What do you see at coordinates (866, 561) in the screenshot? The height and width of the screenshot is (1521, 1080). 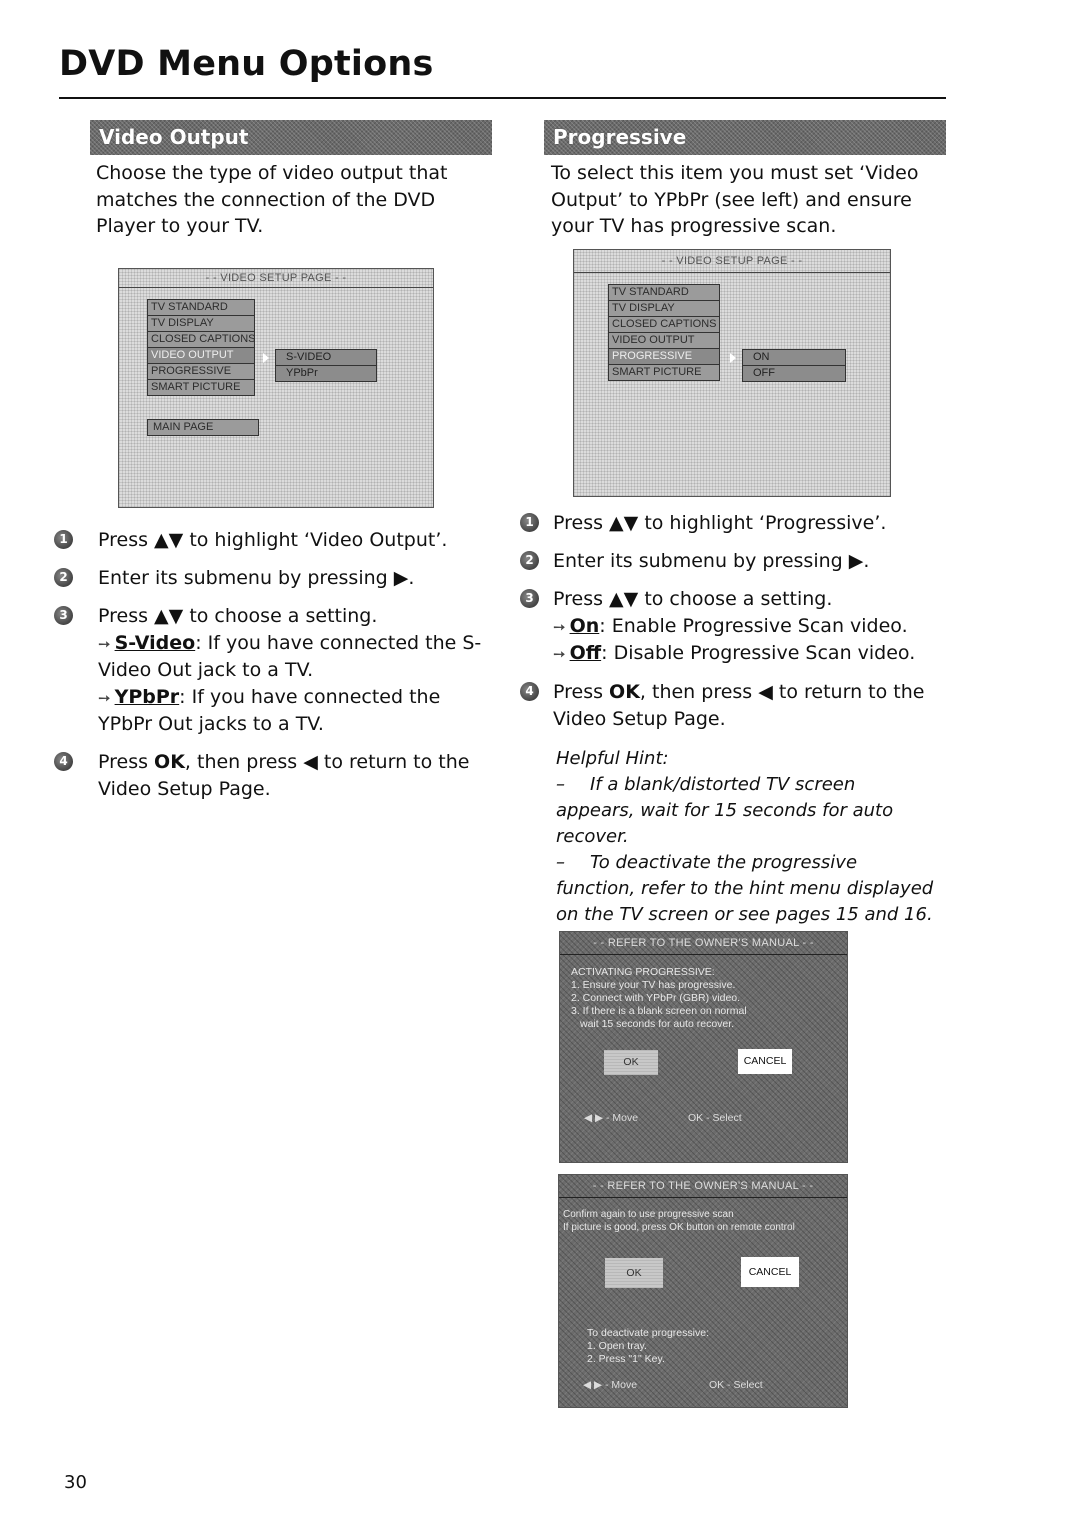 I see `step-text: .` at bounding box center [866, 561].